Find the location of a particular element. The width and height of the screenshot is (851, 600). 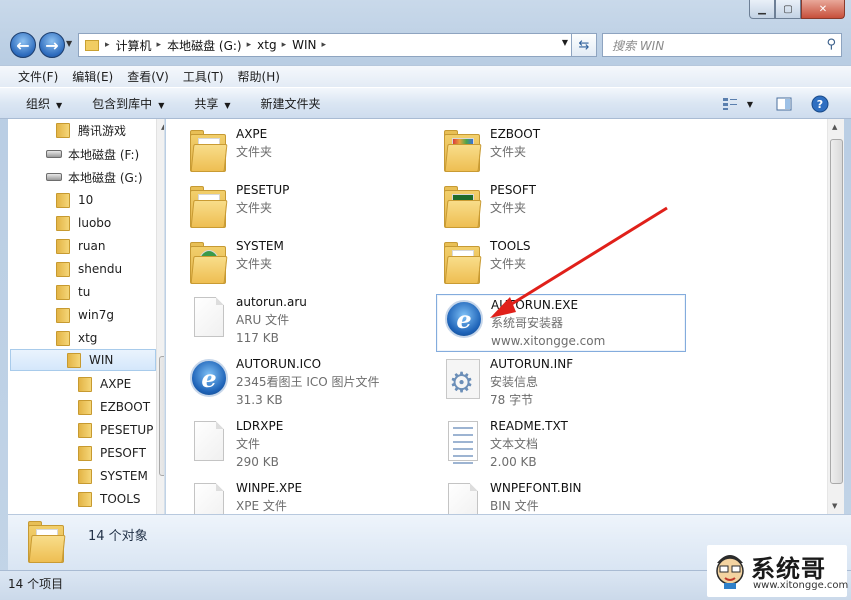

file-item-system: SYSTEM 文件夹 is located at coordinates (311, 265).